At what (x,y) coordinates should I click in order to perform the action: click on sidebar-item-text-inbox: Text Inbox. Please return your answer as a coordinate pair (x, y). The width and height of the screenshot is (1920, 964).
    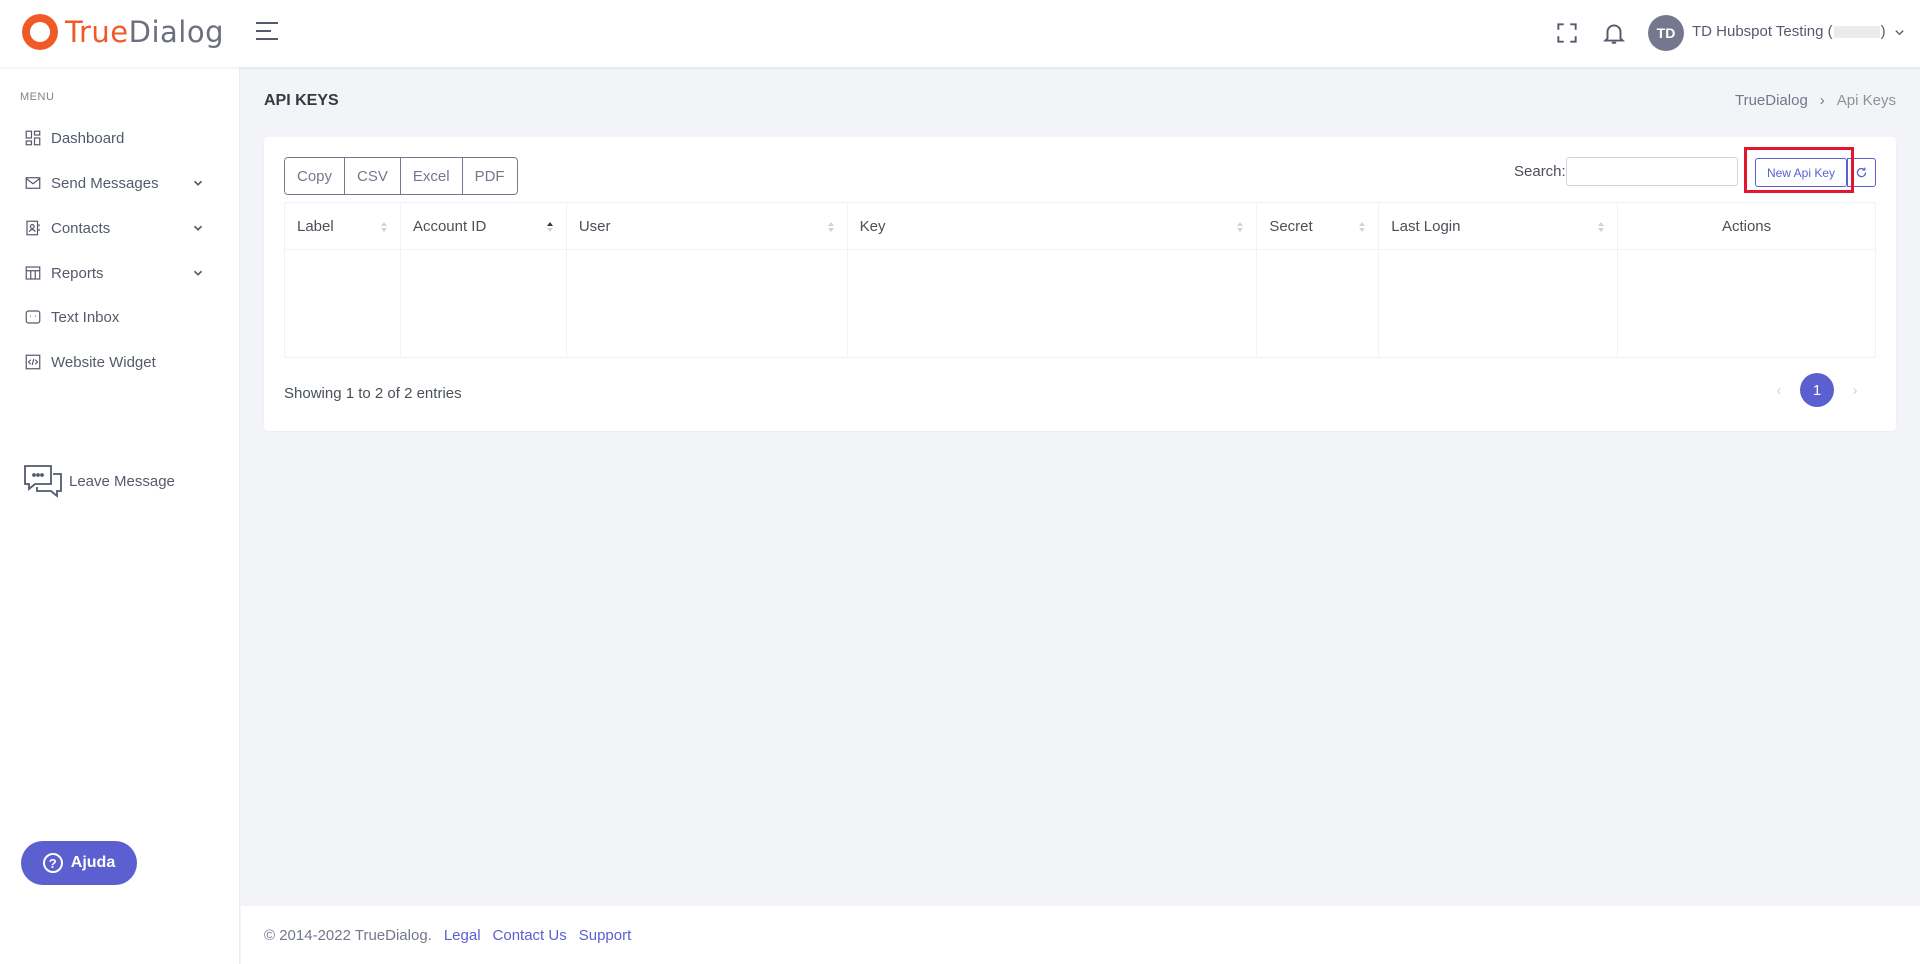
    Looking at the image, I should click on (120, 317).